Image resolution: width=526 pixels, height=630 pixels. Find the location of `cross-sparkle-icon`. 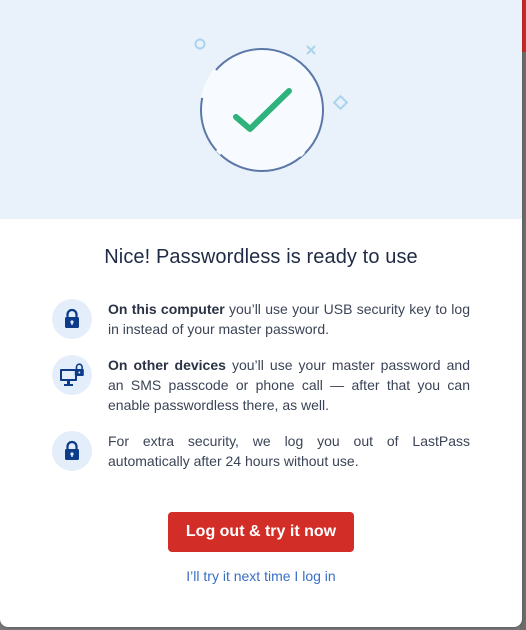

cross-sparkle-icon is located at coordinates (311, 50).